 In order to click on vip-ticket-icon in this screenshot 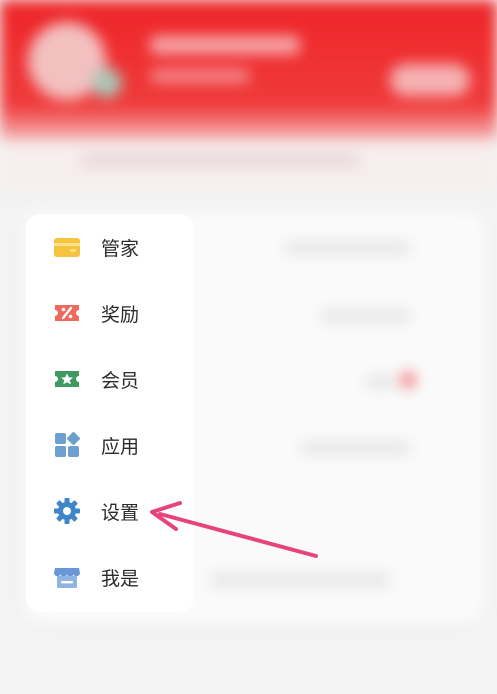, I will do `click(67, 379)`.